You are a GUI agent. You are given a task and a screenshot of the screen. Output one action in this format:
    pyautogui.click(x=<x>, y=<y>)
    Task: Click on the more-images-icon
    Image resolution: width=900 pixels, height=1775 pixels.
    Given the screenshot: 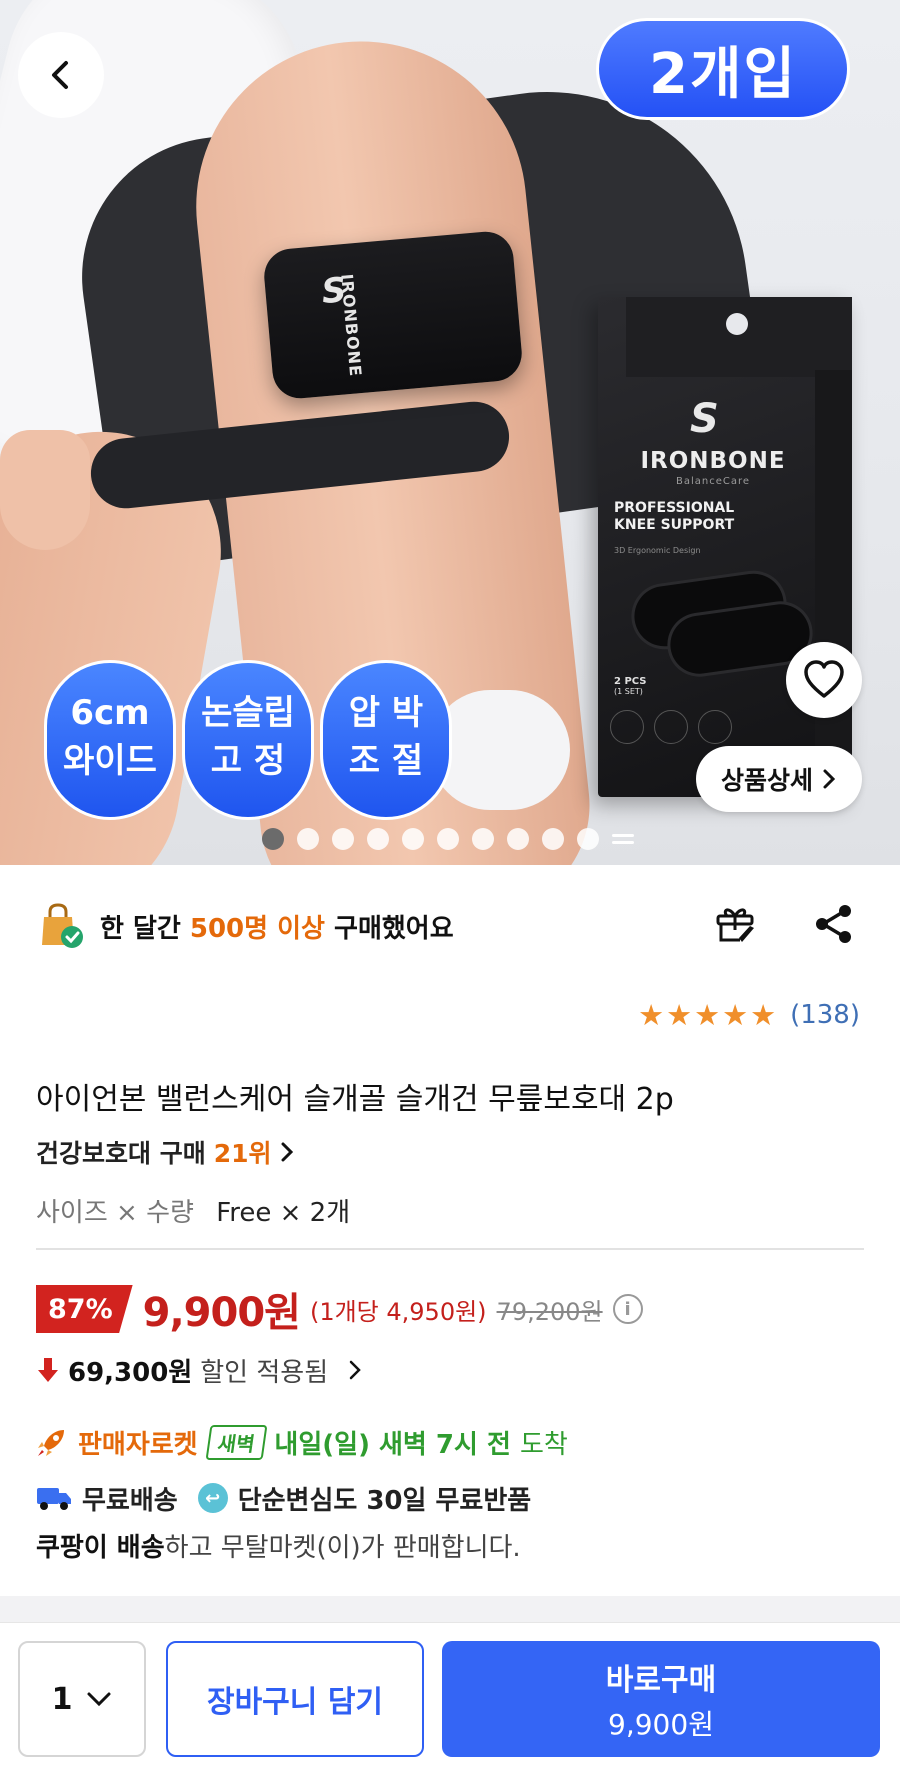 What is the action you would take?
    pyautogui.click(x=623, y=839)
    